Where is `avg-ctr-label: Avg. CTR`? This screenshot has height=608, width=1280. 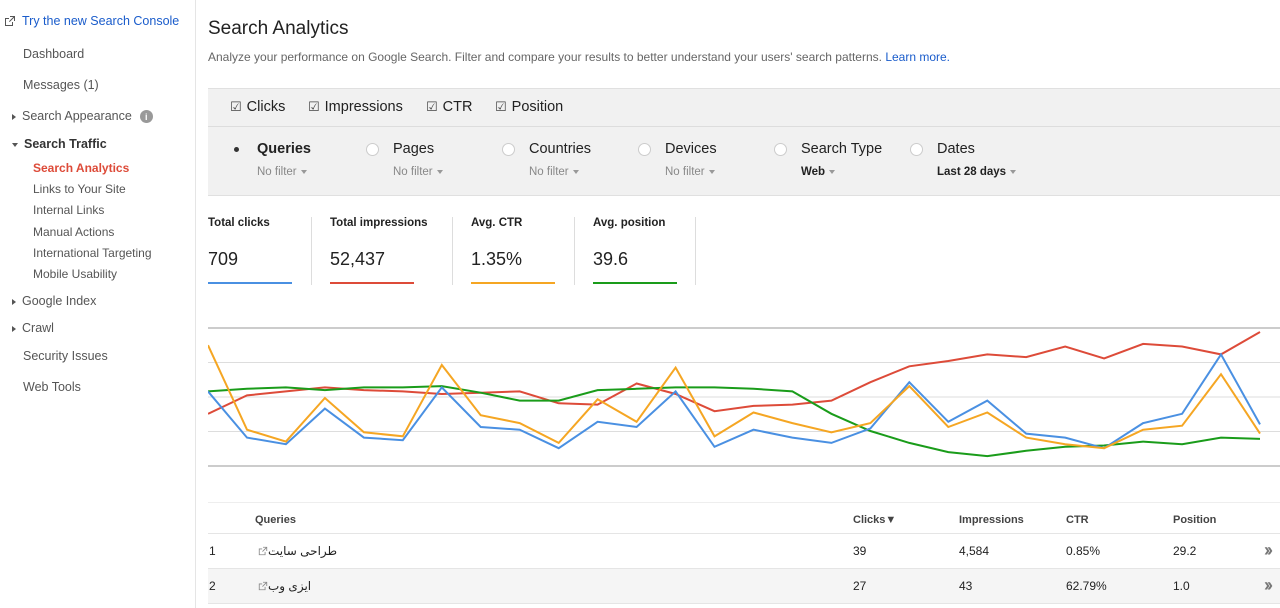
avg-ctr-label: Avg. CTR is located at coordinates (497, 223).